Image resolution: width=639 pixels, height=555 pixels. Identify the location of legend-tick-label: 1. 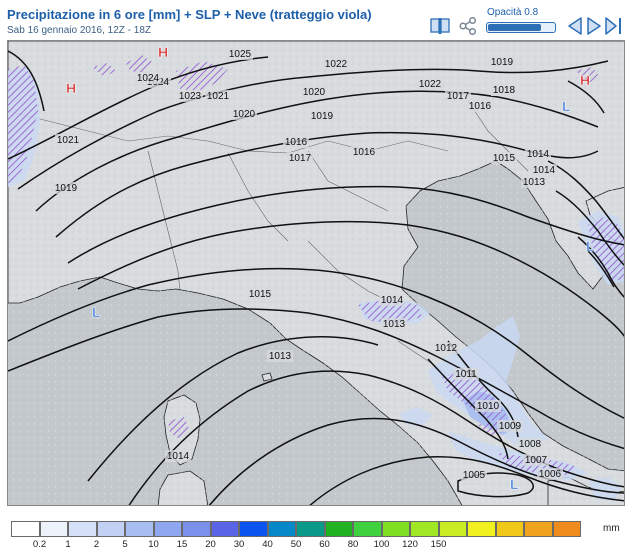
(68, 544).